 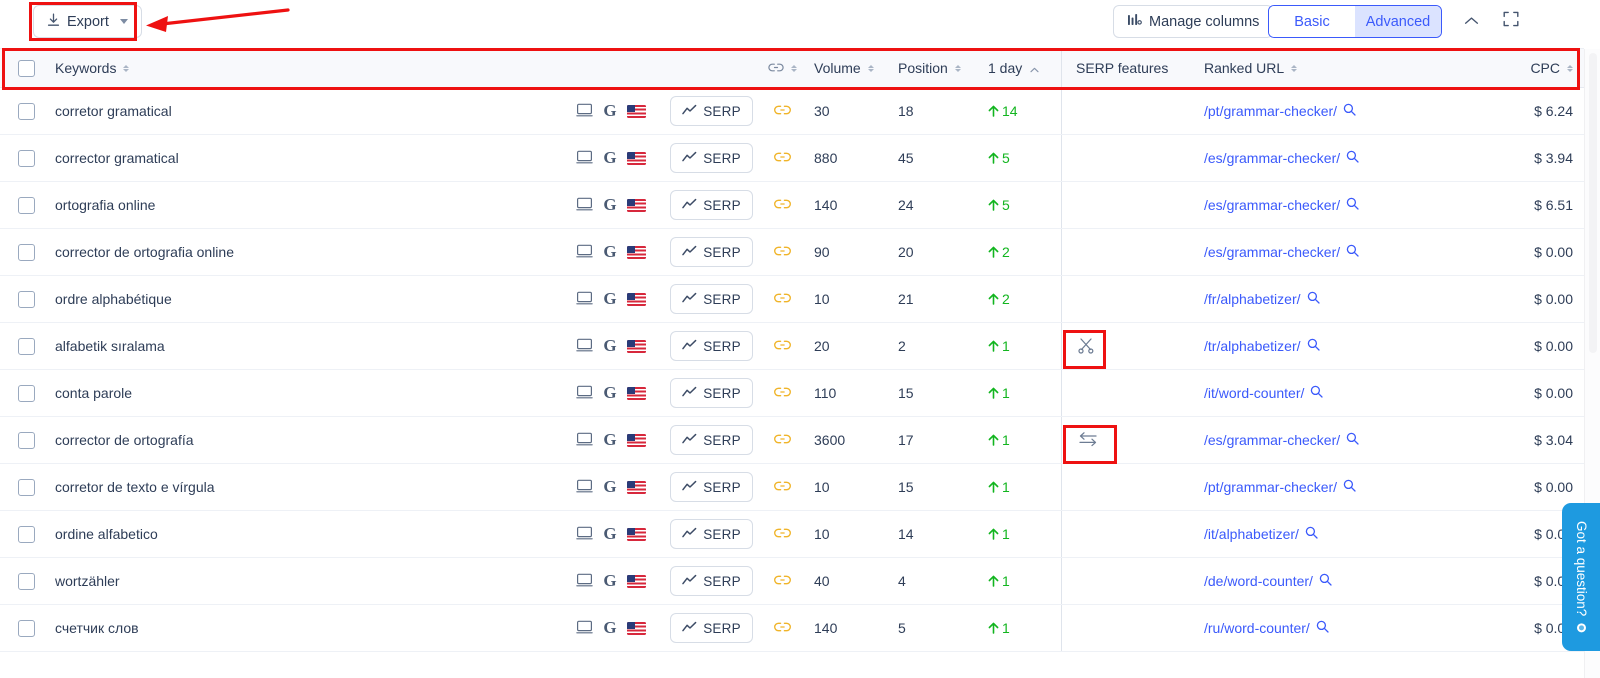 I want to click on ranked-url-link: /it/alphabetizer/, so click(x=1251, y=534).